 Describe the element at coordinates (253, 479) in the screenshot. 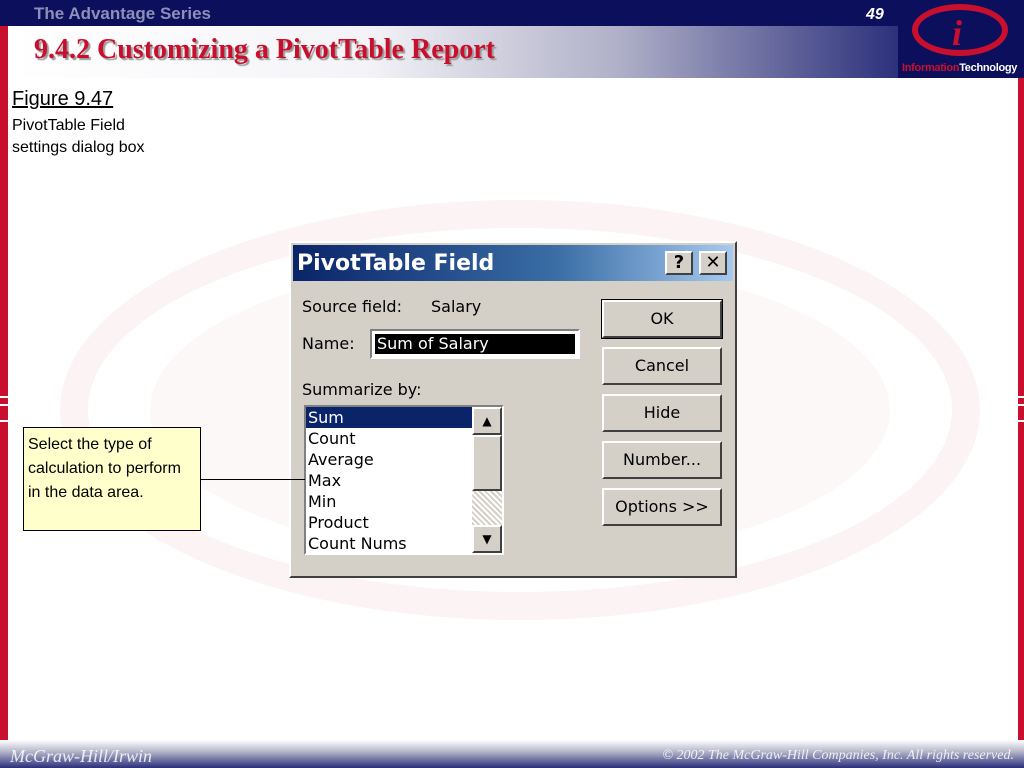

I see `callout-leader-line` at that location.